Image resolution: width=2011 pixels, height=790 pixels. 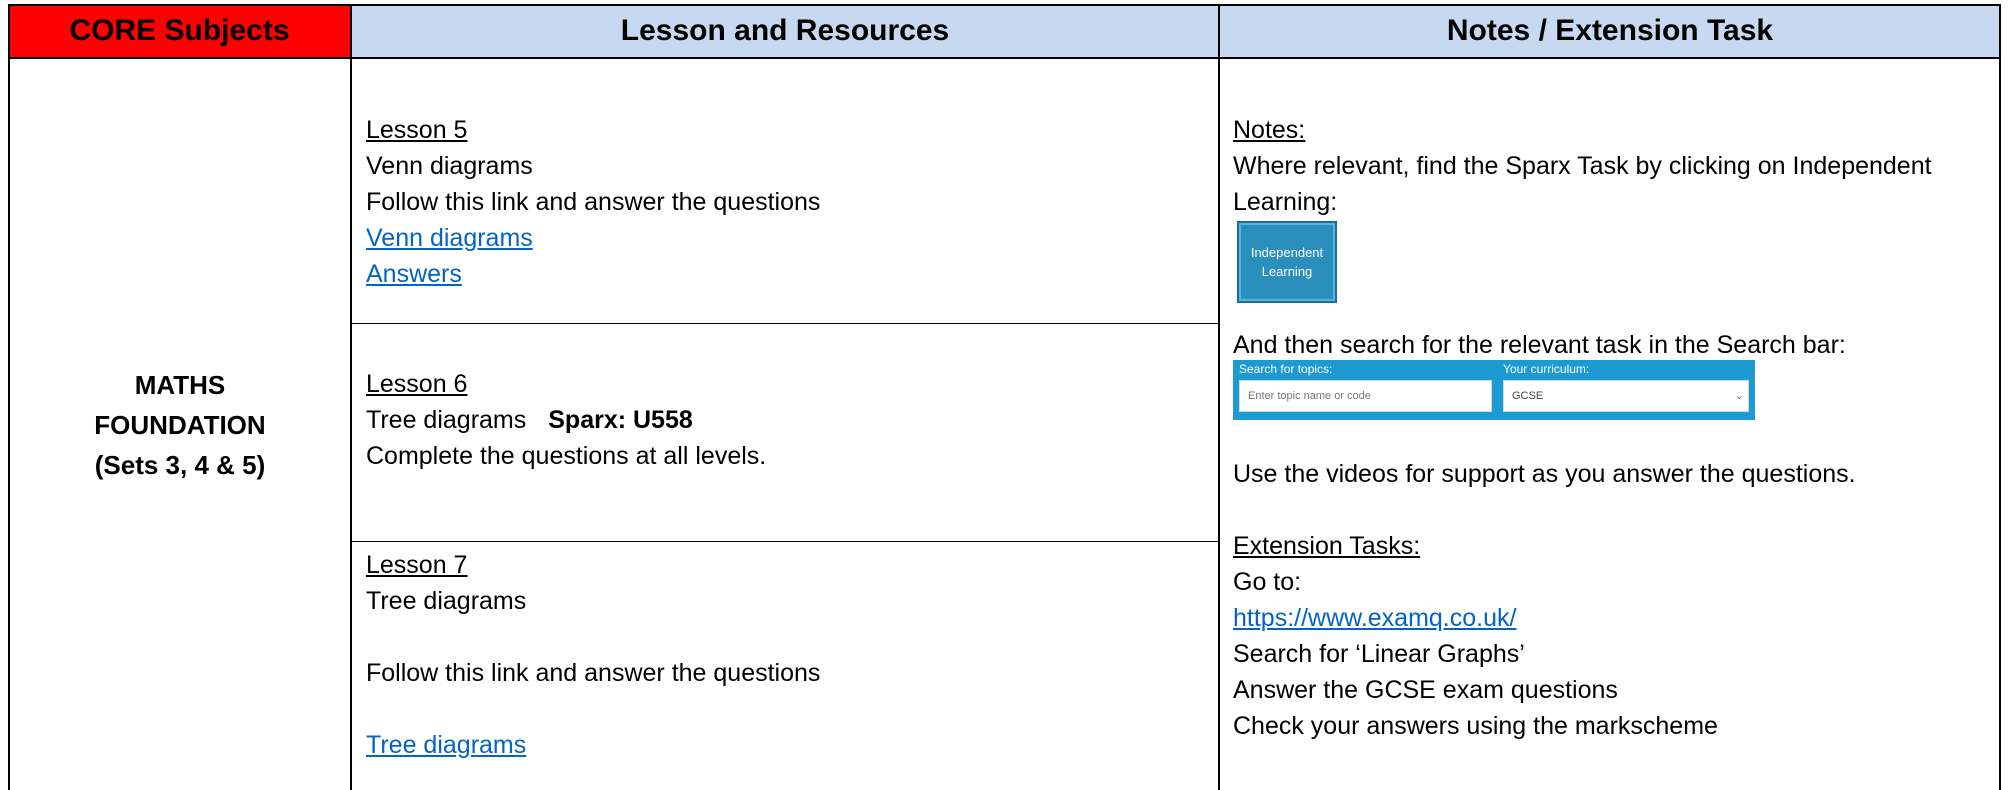 I want to click on venn-diagrams-link: Venn diagrams, so click(x=449, y=238).